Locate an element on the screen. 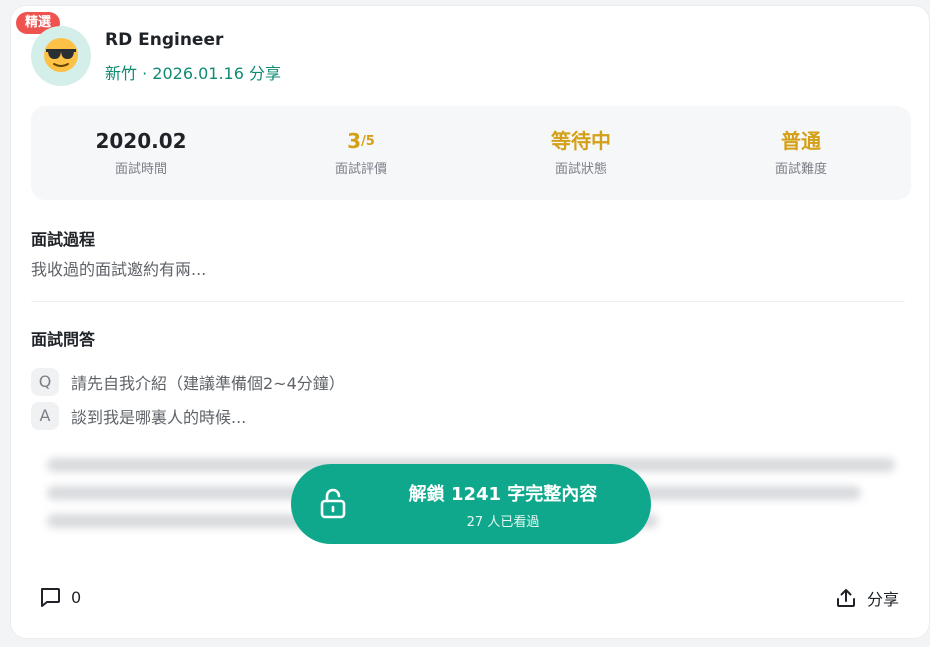 This screenshot has height=647, width=930. author-name: RD Engineer is located at coordinates (164, 40).